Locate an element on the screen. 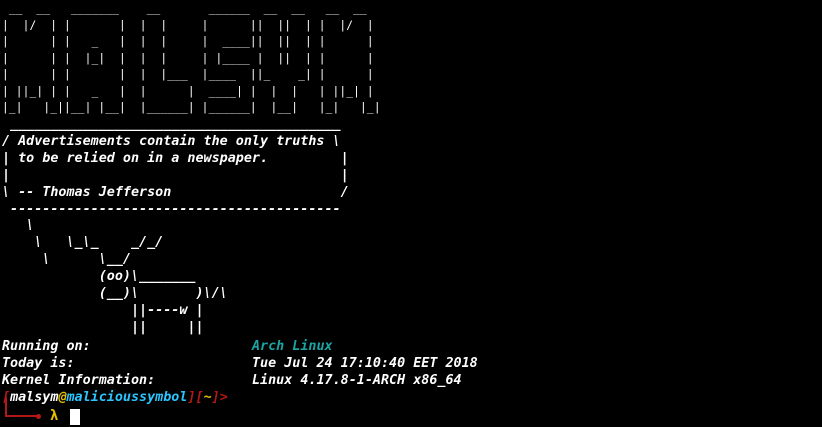 The width and height of the screenshot is (822, 427). info-value-kernel: Linux 4.17.8-1-ARCH x86_64 is located at coordinates (357, 381).